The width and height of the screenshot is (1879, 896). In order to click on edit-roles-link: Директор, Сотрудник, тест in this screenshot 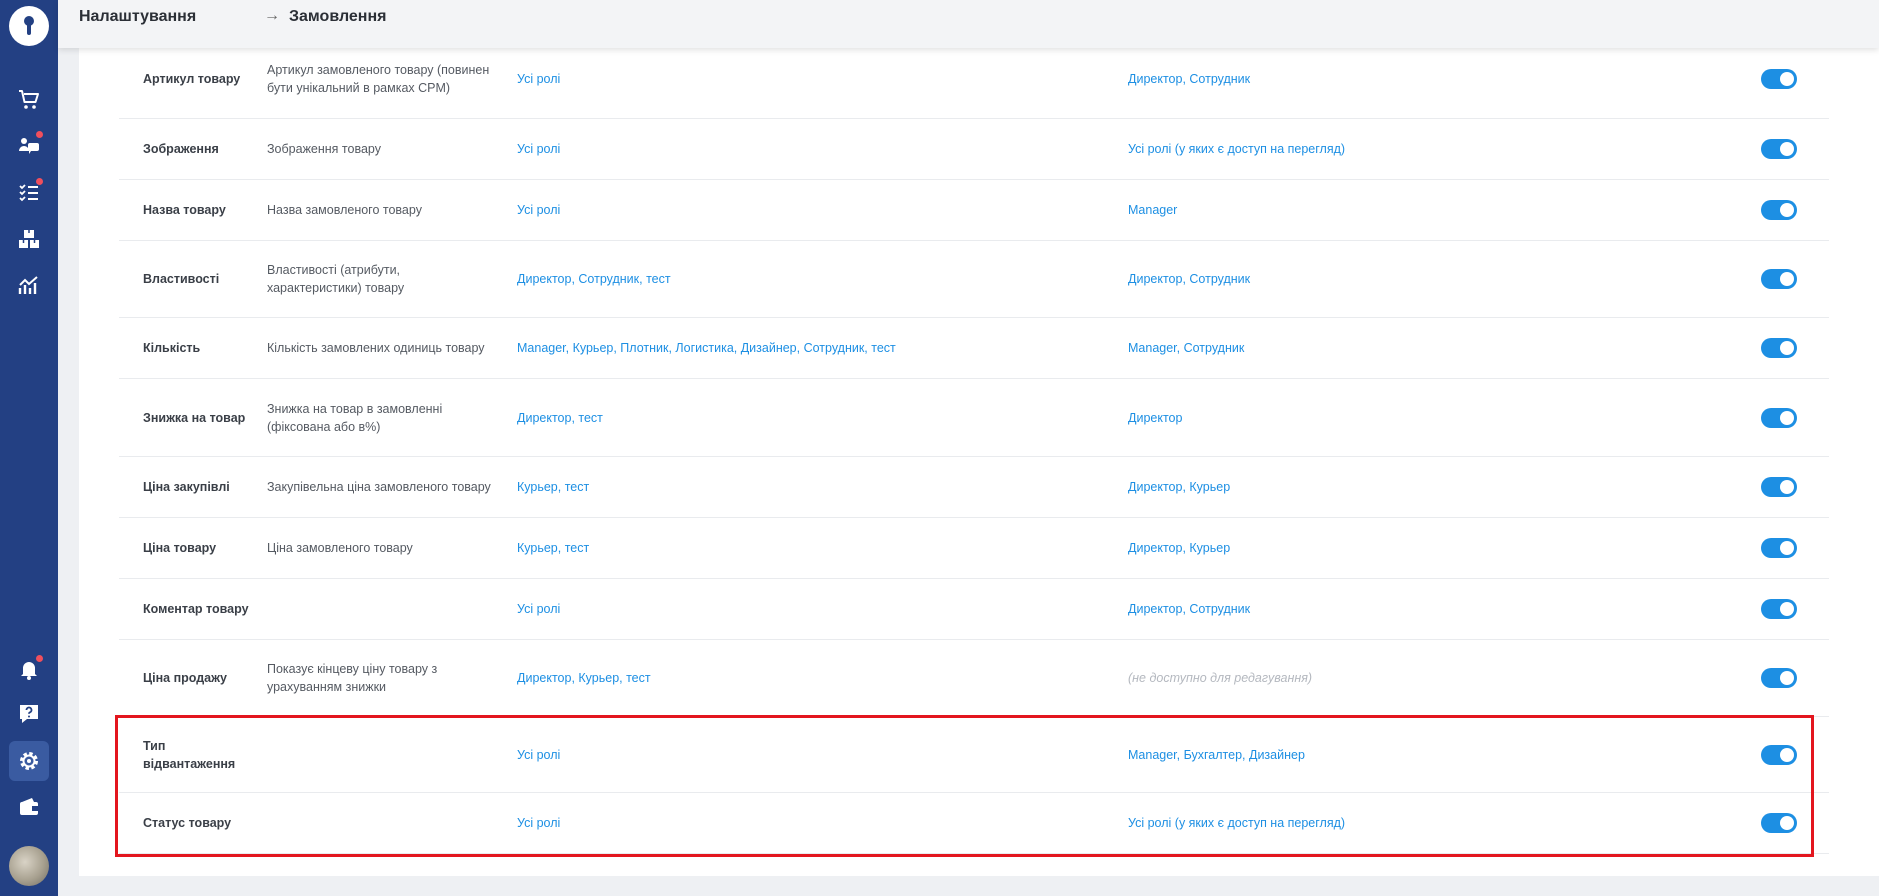, I will do `click(797, 279)`.